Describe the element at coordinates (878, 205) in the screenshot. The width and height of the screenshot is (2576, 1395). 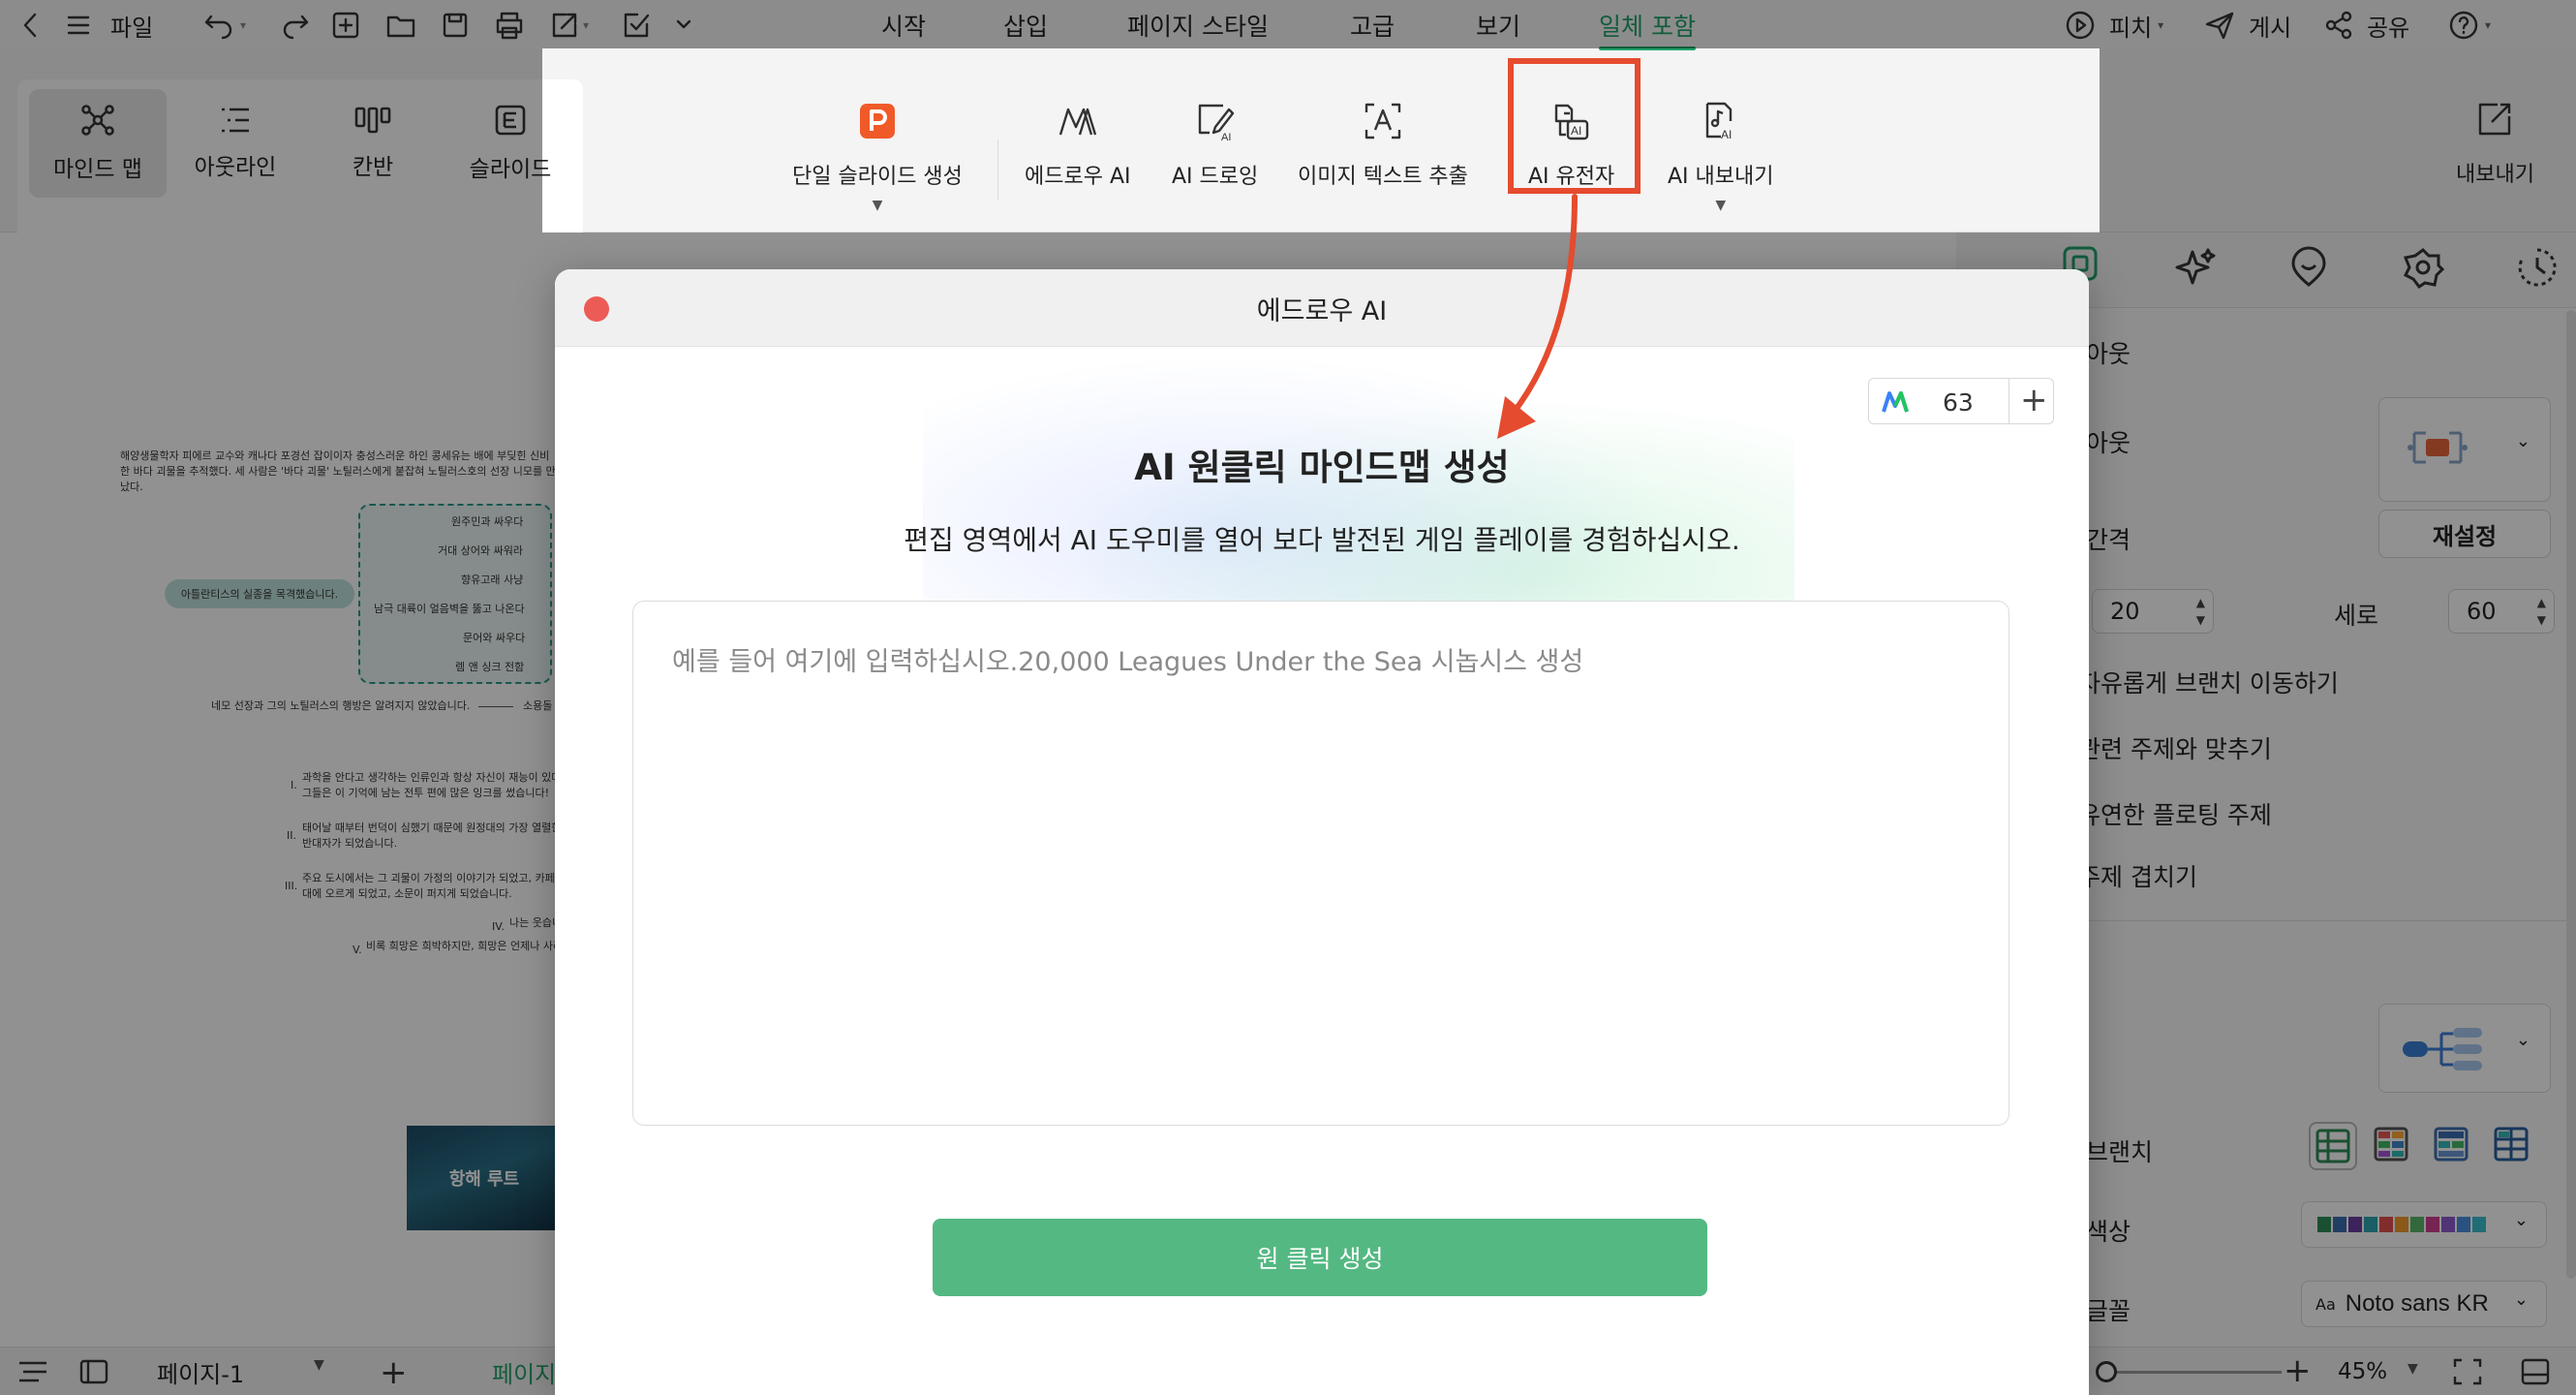
I see `single-slide-dropdown-icon: ▼` at that location.